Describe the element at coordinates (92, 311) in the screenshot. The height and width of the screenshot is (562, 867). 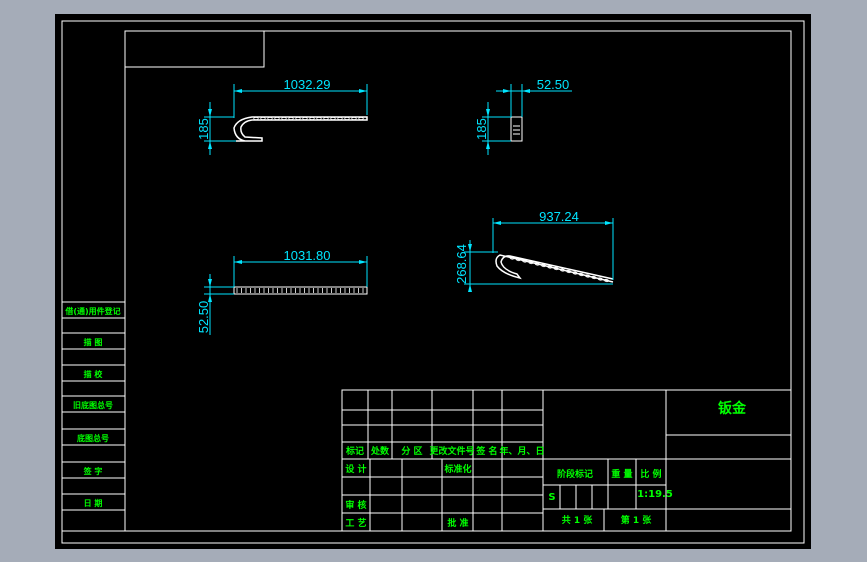
I see `side-table-label: 借(通)用件登记` at that location.